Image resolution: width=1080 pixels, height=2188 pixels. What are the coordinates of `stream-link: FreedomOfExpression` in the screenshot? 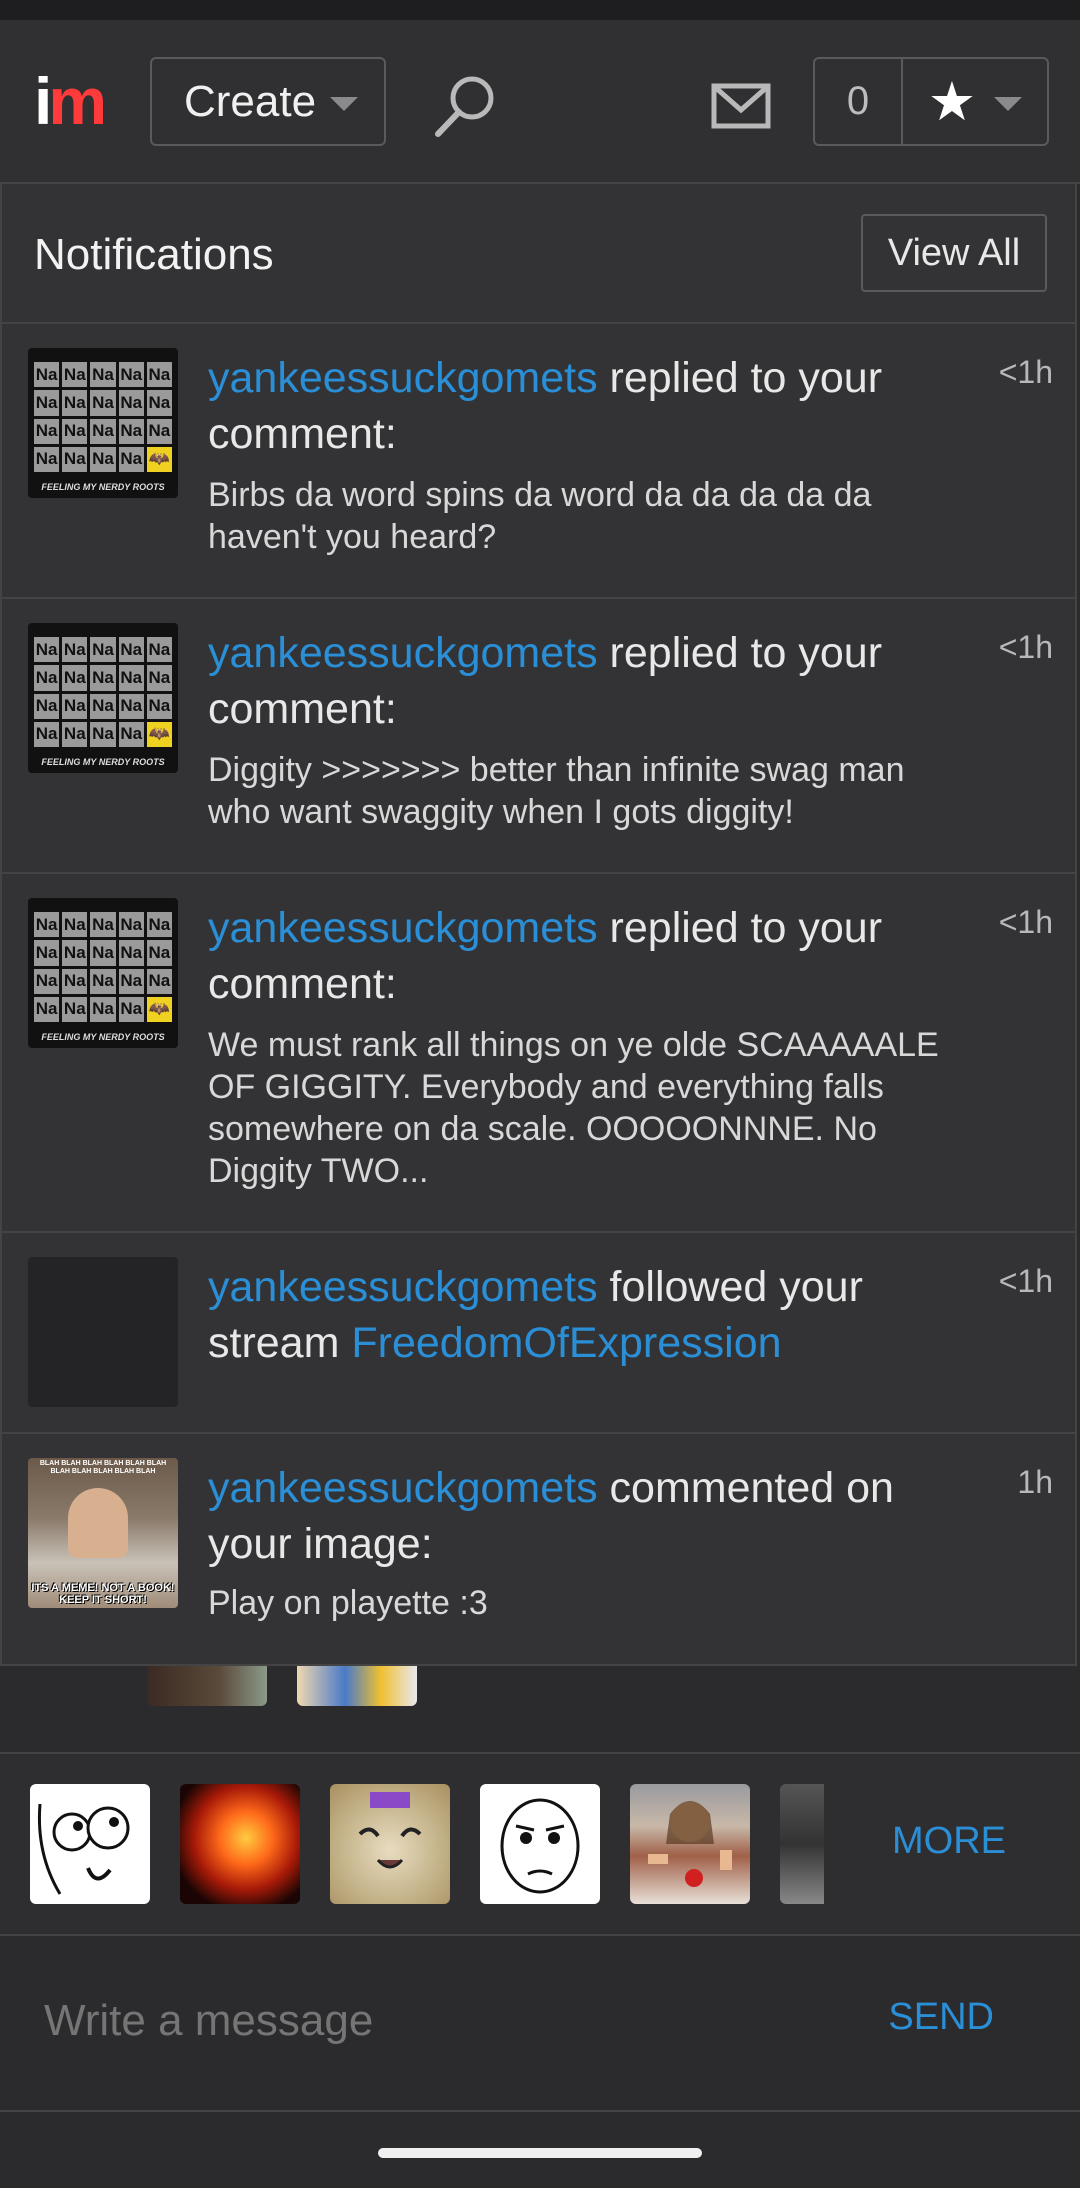 It's located at (566, 1343).